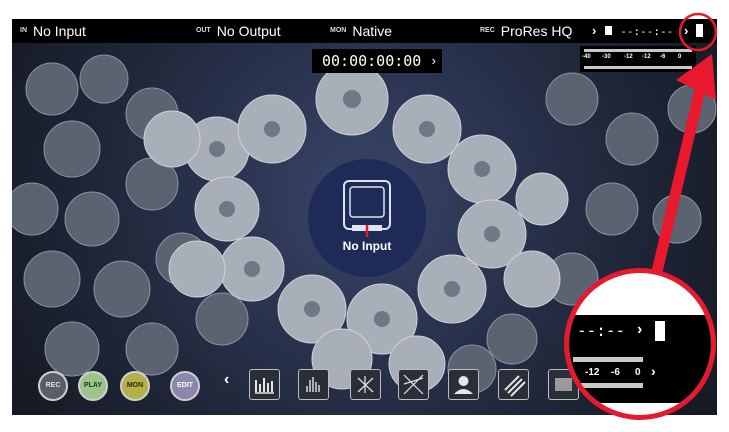  What do you see at coordinates (638, 372) in the screenshot?
I see `zoom-meter-tick: 0` at bounding box center [638, 372].